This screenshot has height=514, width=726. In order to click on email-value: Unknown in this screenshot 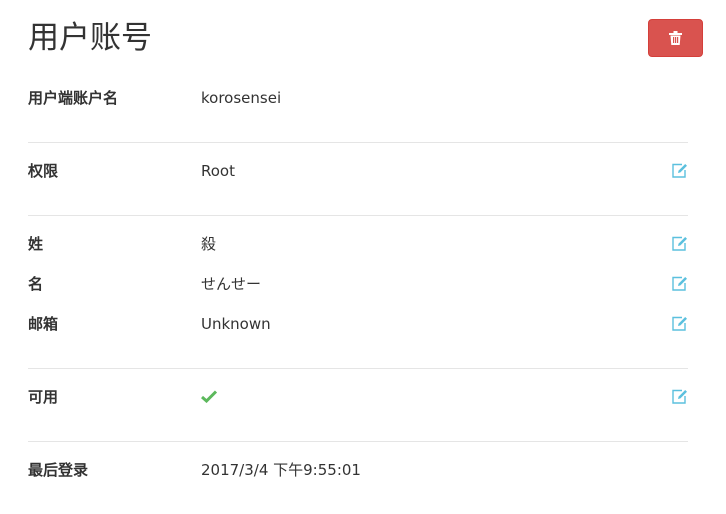, I will do `click(236, 324)`.